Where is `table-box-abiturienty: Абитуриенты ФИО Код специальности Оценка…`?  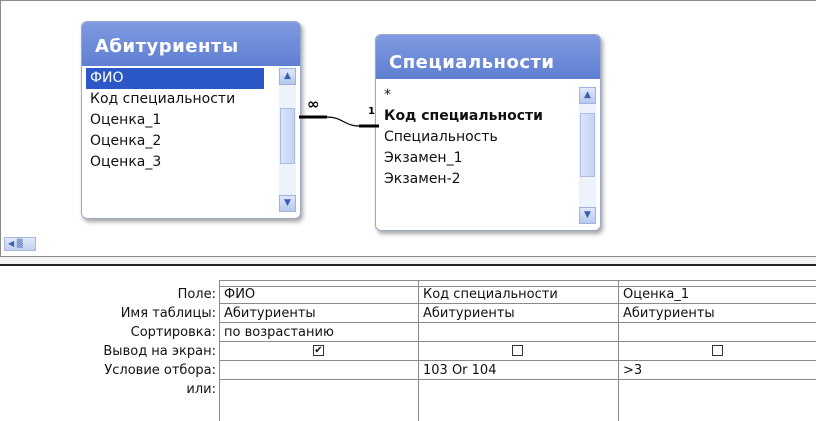
table-box-abiturienty: Абитуриенты ФИО Код специальности Оценка… is located at coordinates (191, 120).